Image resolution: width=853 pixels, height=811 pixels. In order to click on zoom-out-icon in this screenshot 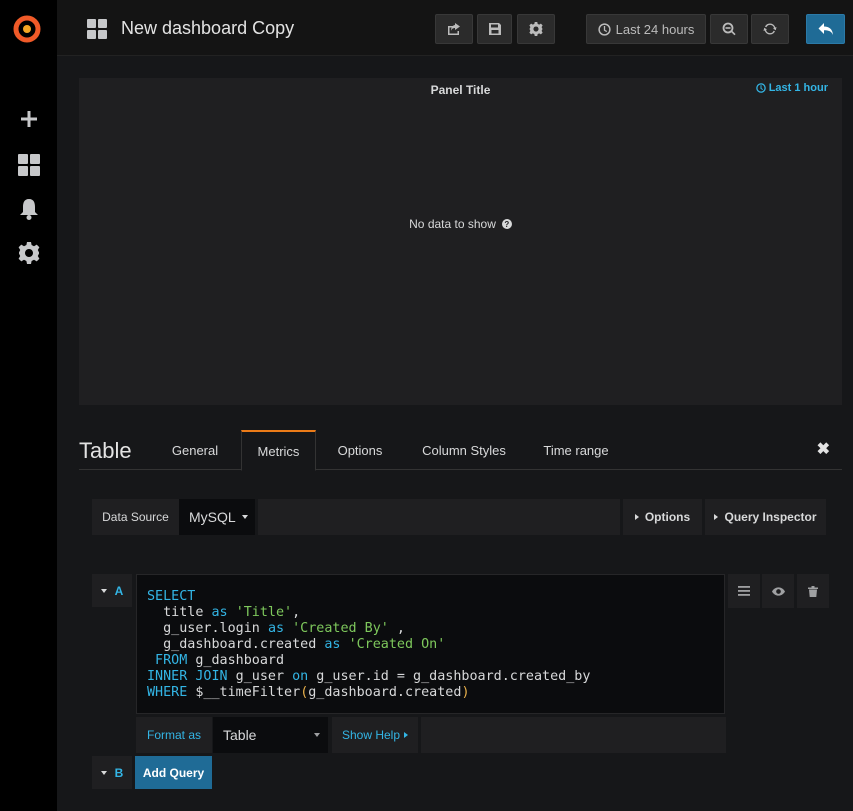, I will do `click(729, 29)`.